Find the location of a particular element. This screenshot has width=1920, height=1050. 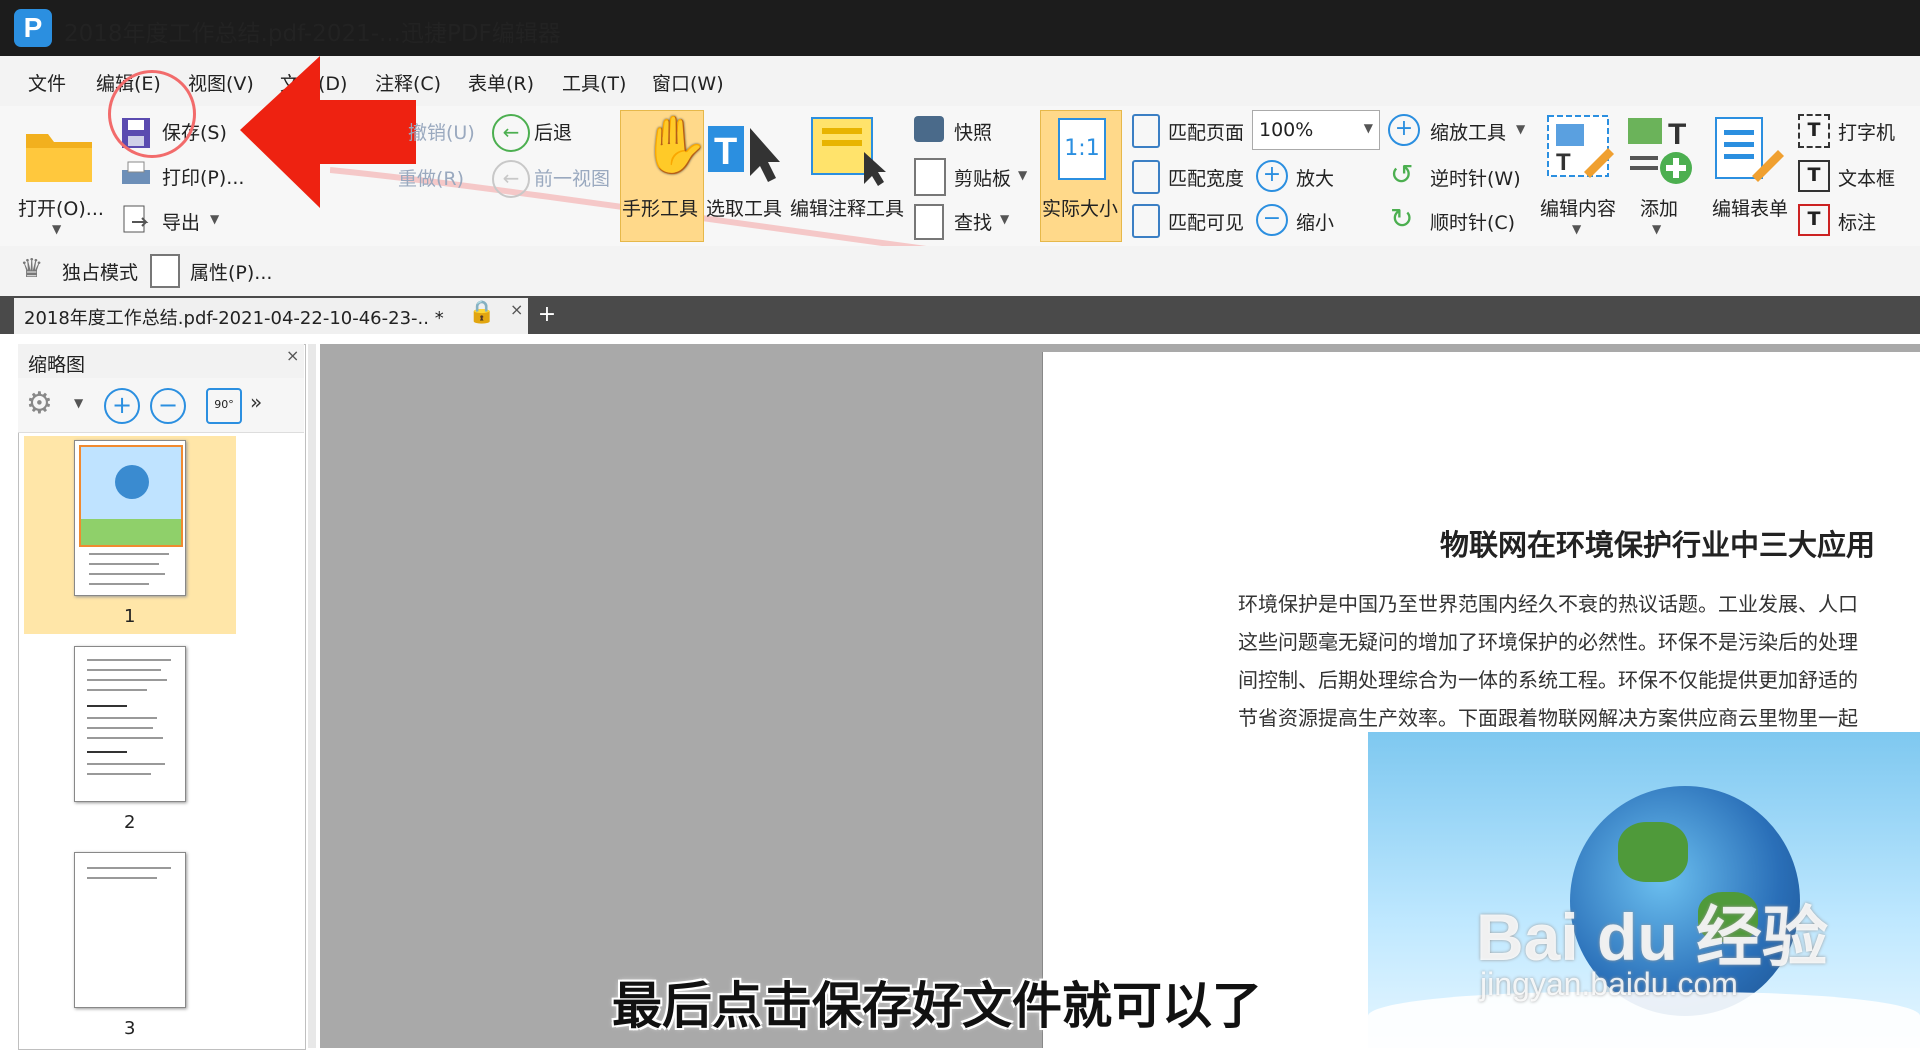

zoom-tool-icon: + is located at coordinates (1404, 130).